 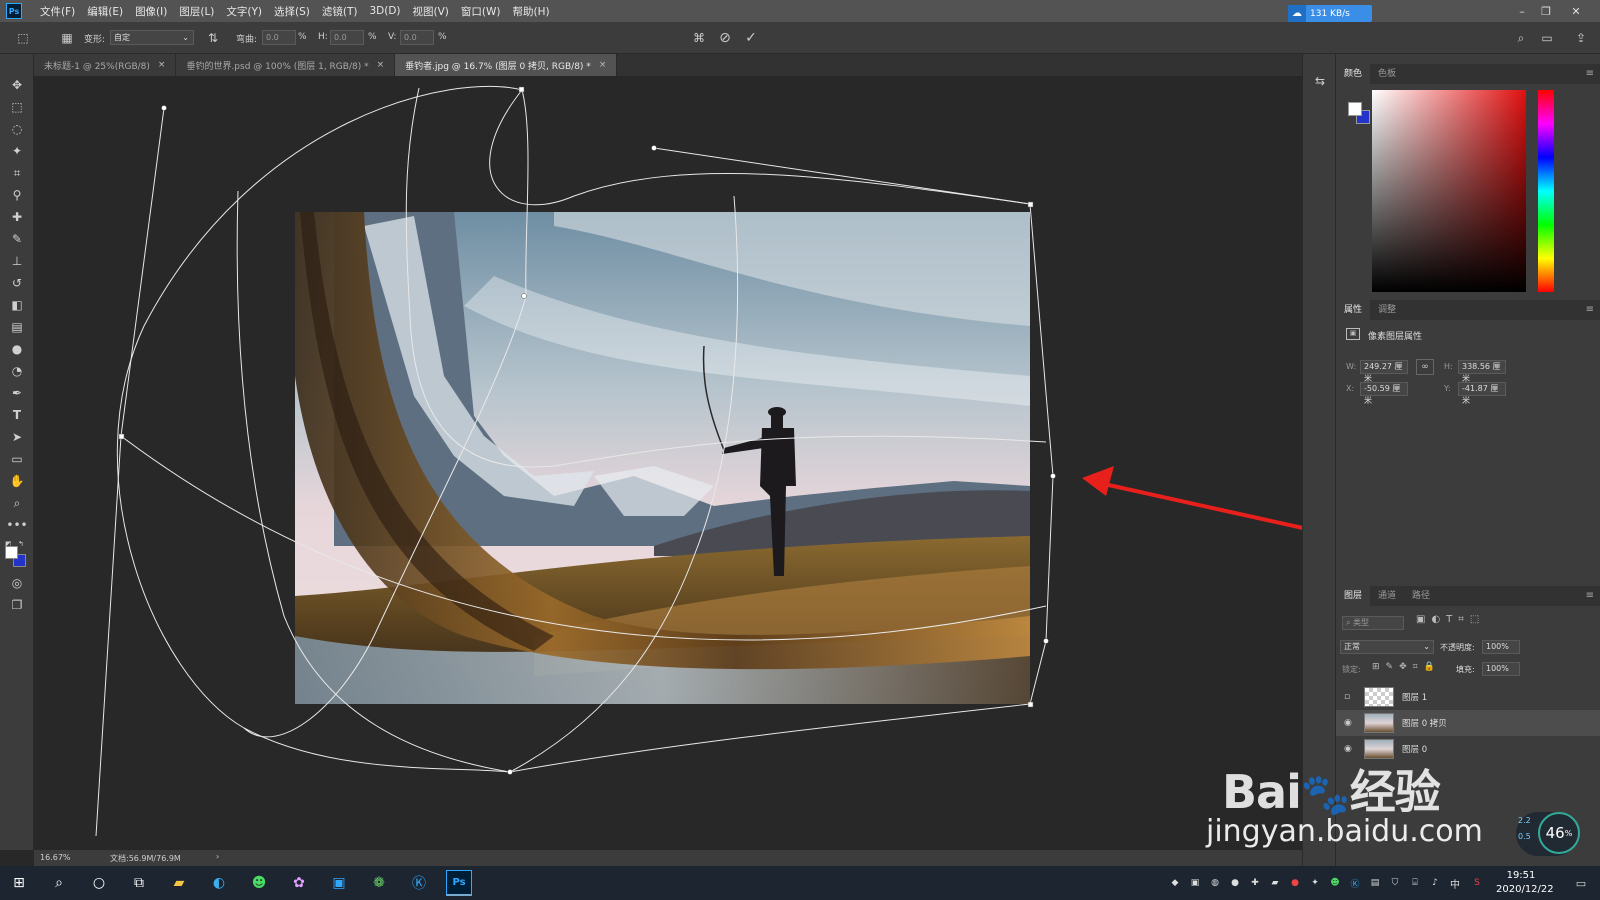 What do you see at coordinates (603, 65) in the screenshot?
I see `close-tab-icon: ×` at bounding box center [603, 65].